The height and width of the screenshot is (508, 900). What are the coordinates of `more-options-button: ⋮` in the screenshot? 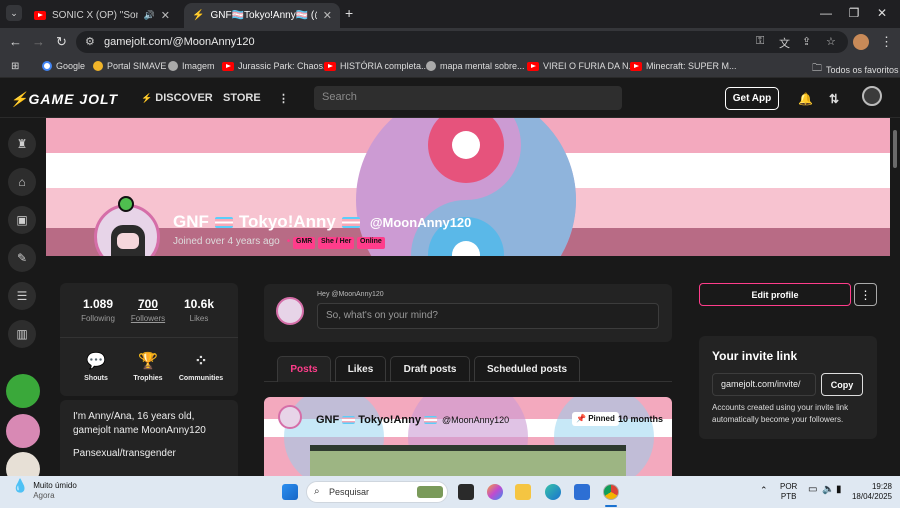 It's located at (865, 294).